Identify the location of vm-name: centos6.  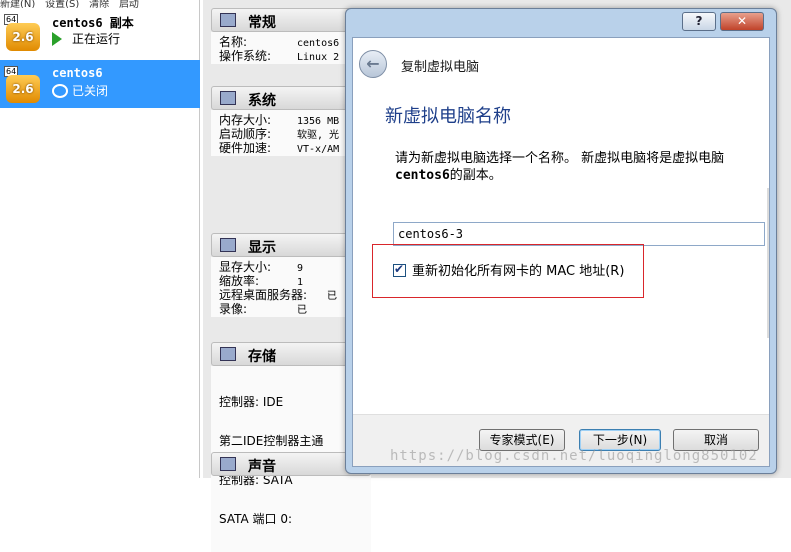
(77, 73).